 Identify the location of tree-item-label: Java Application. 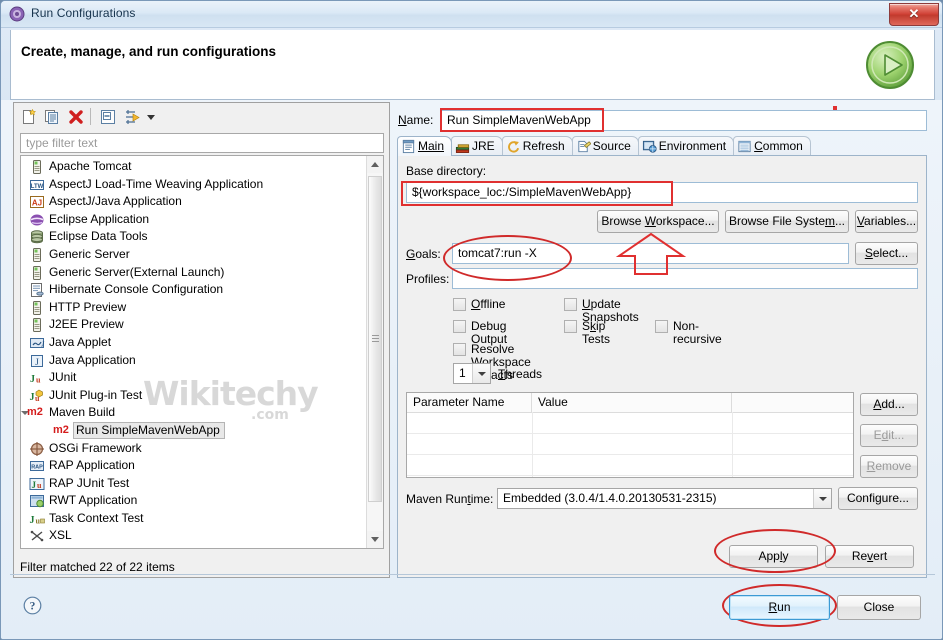
(92, 359).